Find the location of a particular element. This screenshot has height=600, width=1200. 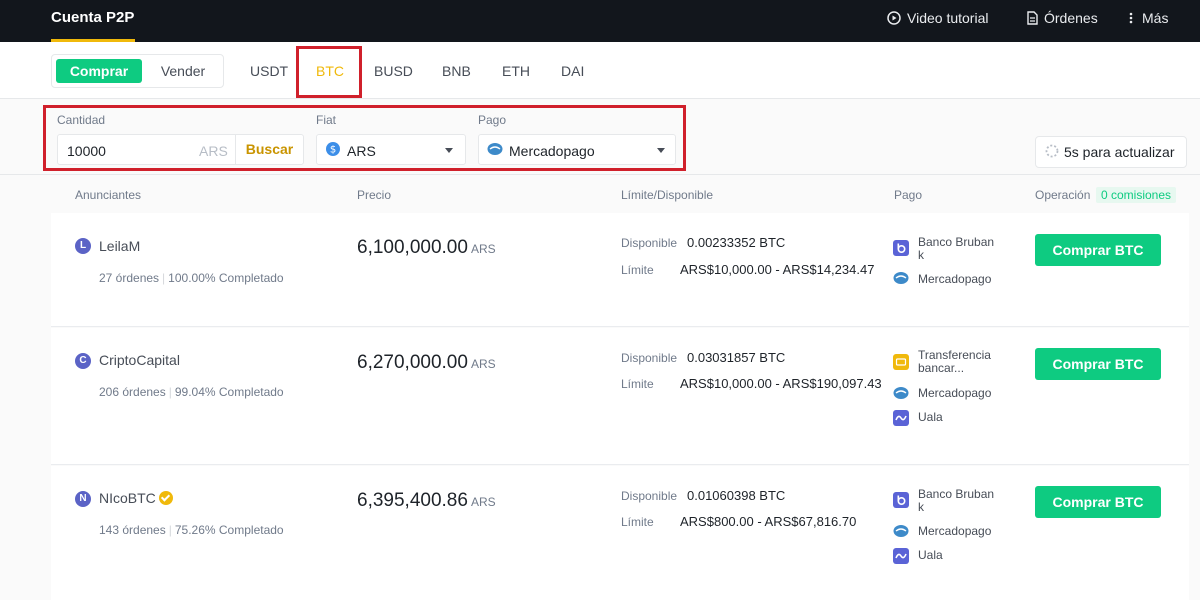

avatar: N is located at coordinates (83, 499).